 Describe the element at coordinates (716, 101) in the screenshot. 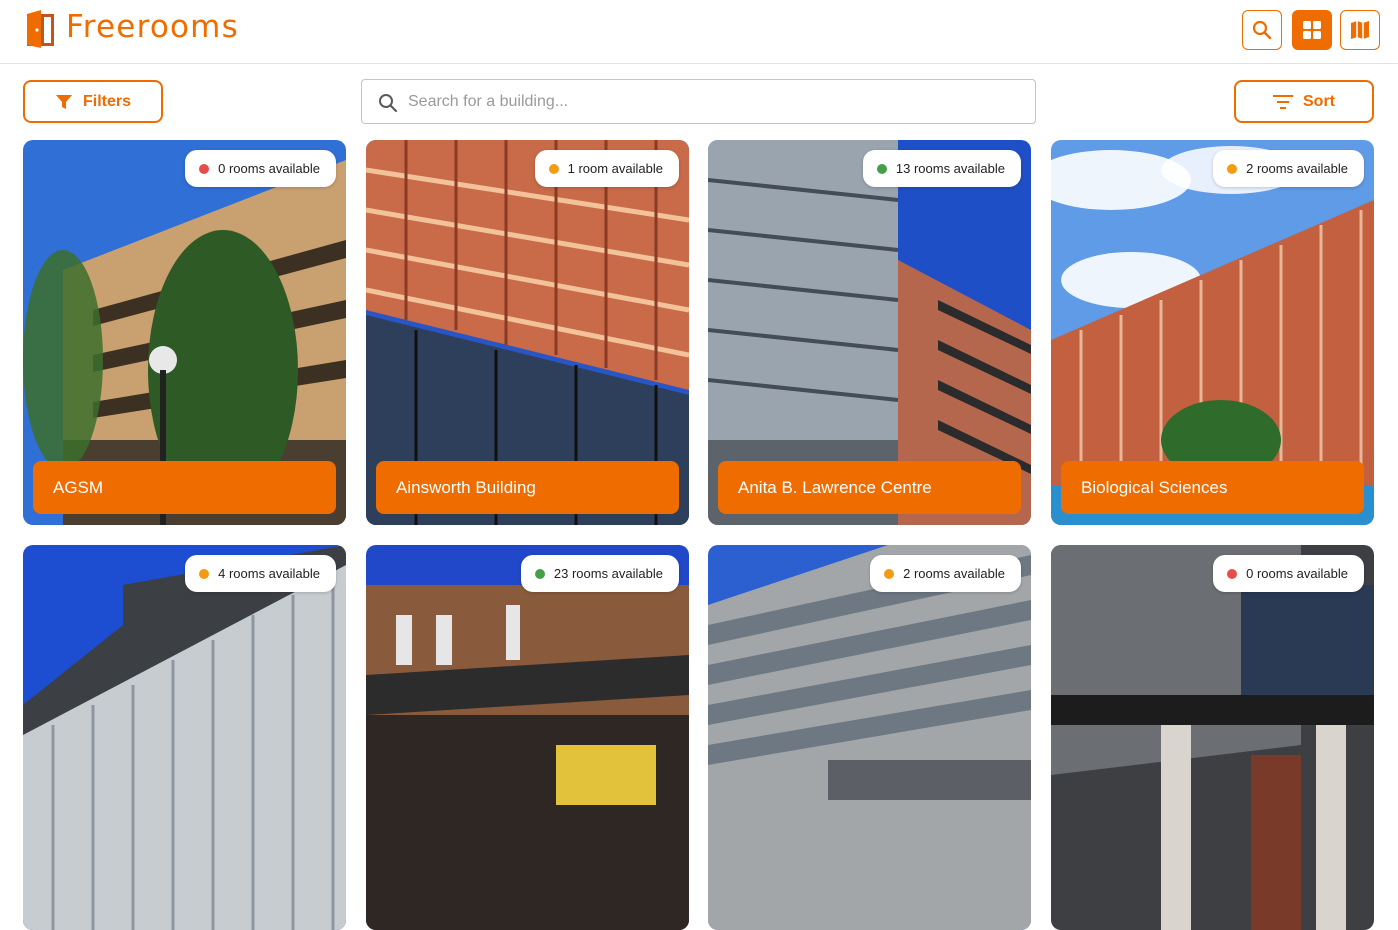

I see `search-input` at that location.